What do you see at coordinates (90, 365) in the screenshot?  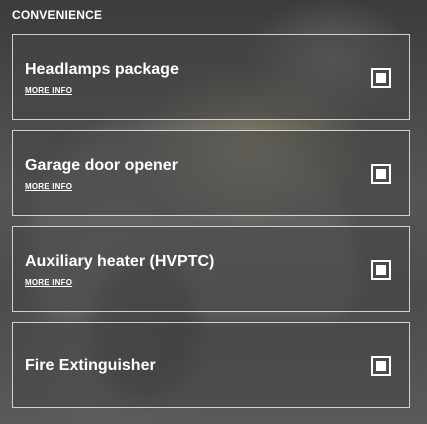 I see `option-title: Fire Extinguisher` at bounding box center [90, 365].